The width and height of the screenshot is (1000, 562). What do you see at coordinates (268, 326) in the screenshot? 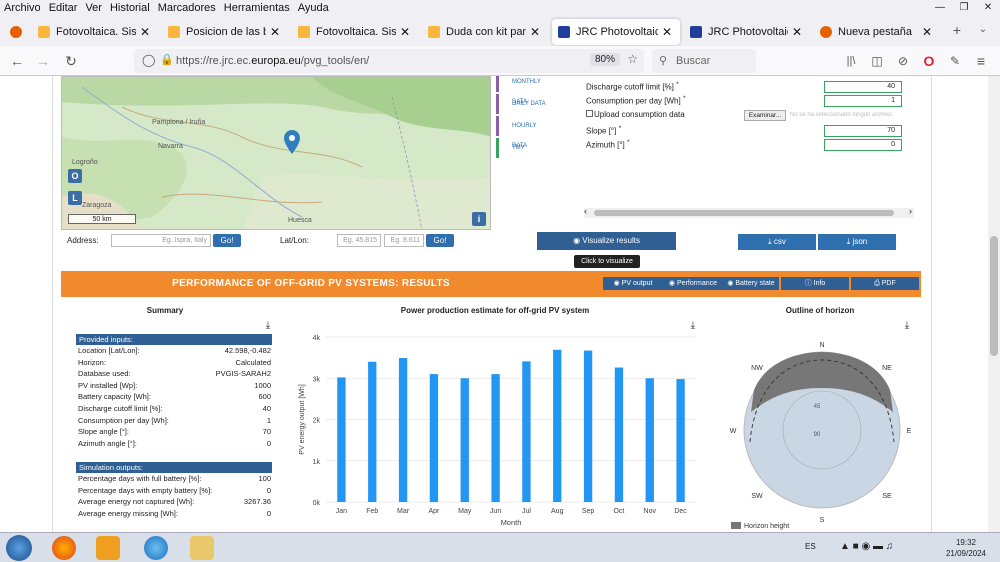
I see `summary-download-icon: ⤓` at bounding box center [268, 326].